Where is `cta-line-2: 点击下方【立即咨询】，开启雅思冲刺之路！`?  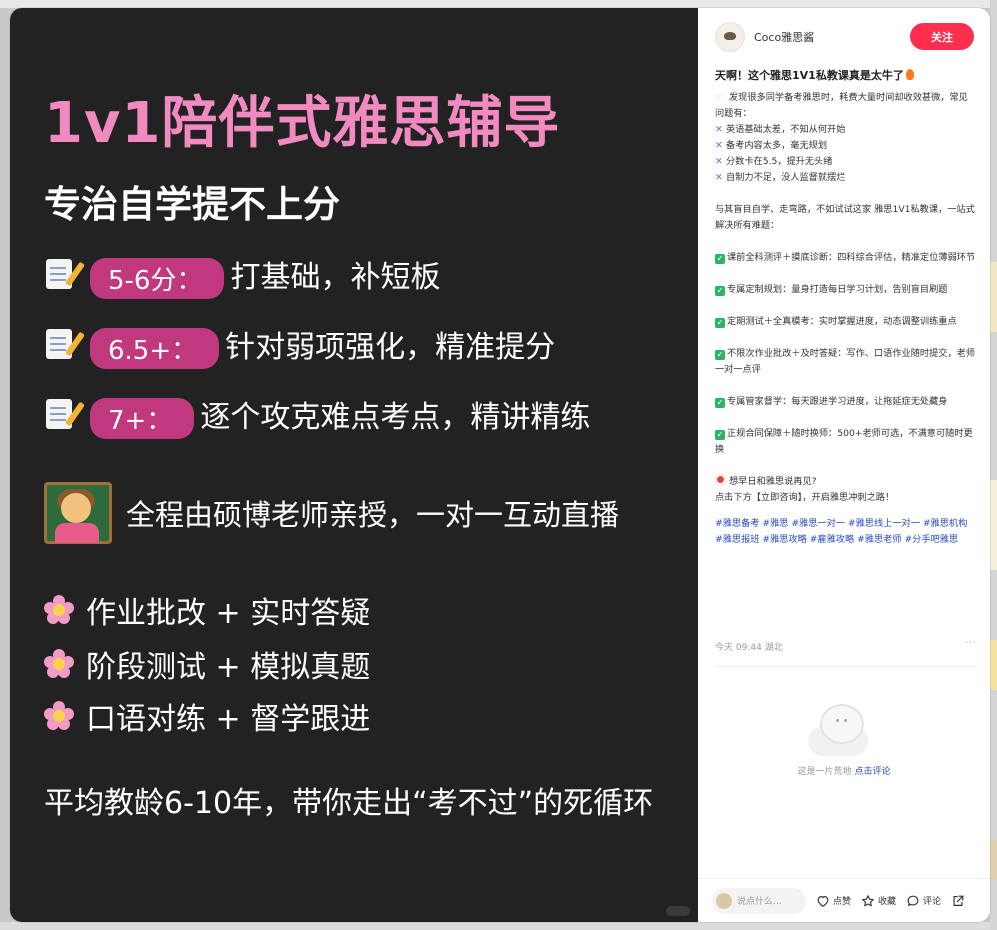 cta-line-2: 点击下方【立即咨询】，开启雅思冲刺之路！ is located at coordinates (805, 497).